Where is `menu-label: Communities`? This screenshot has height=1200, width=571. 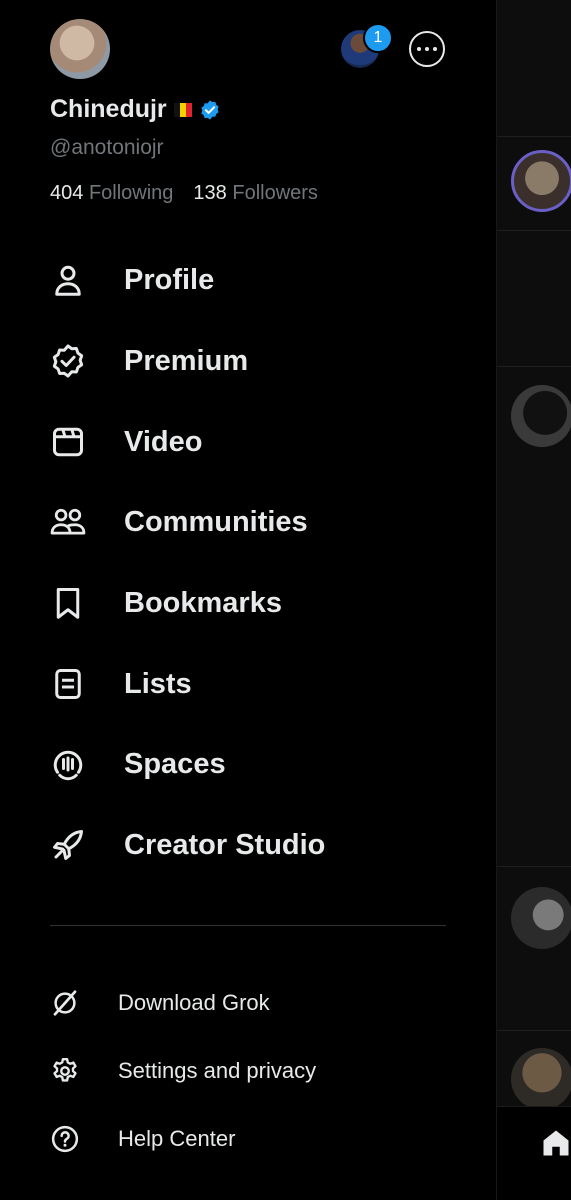 menu-label: Communities is located at coordinates (216, 521).